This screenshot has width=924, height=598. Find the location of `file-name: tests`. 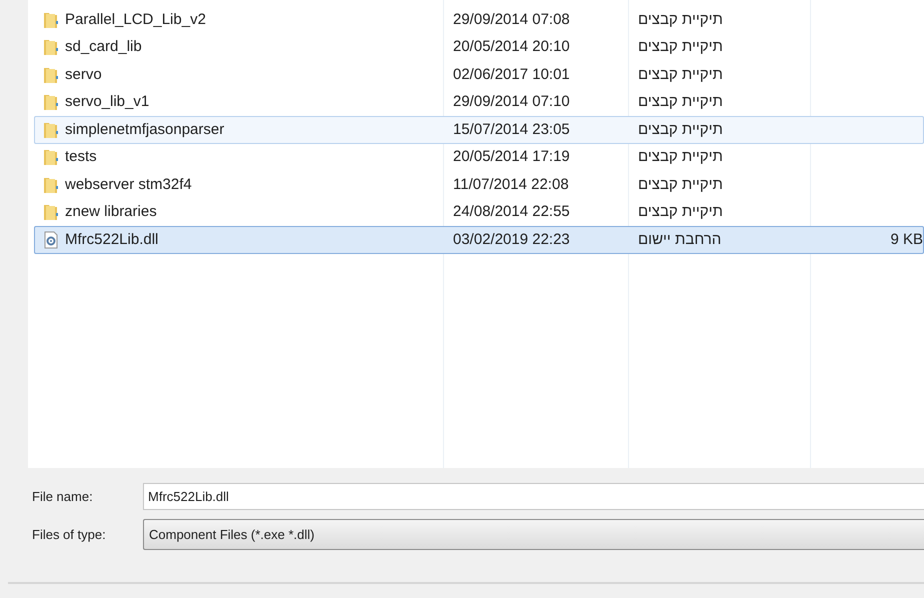

file-name: tests is located at coordinates (81, 157).